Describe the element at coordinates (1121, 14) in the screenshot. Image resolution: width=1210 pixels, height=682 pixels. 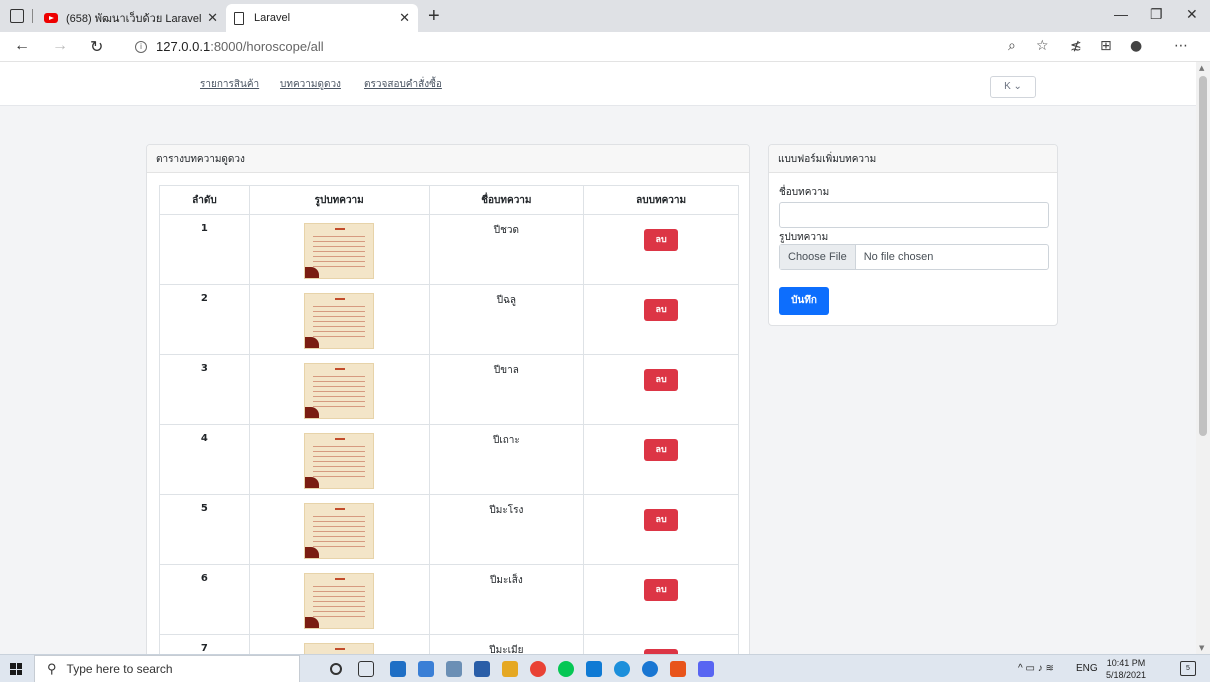
I see `minimize-icon: —` at that location.